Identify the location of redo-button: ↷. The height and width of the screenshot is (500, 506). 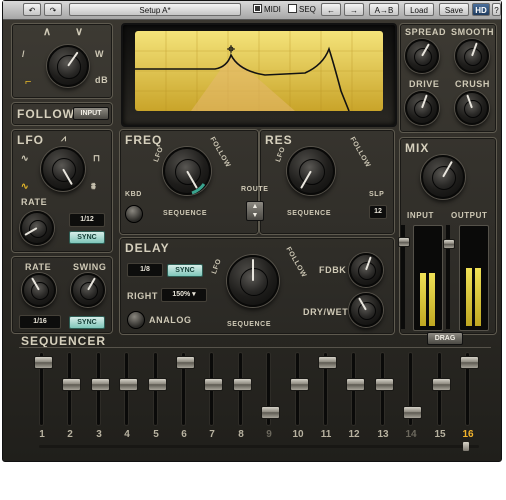
(53, 9).